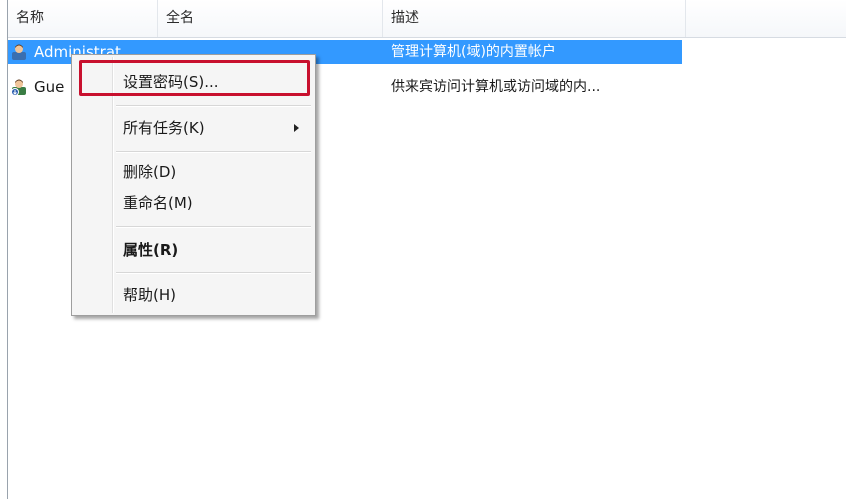 The height and width of the screenshot is (499, 846). Describe the element at coordinates (20, 87) in the screenshot. I see `user-guest-icon` at that location.